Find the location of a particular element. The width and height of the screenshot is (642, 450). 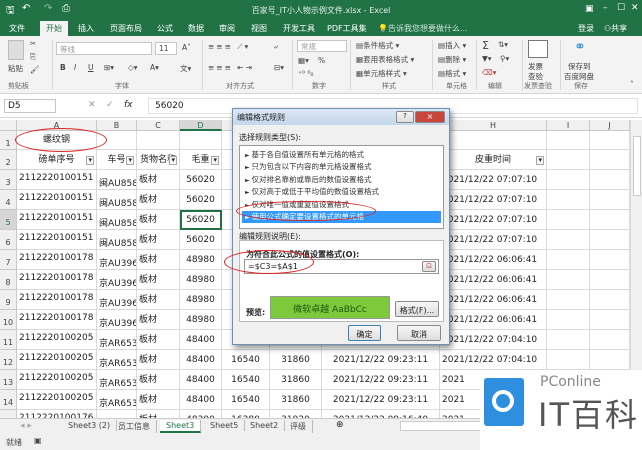

wrap-text-icon: ⤶ is located at coordinates (276, 47).